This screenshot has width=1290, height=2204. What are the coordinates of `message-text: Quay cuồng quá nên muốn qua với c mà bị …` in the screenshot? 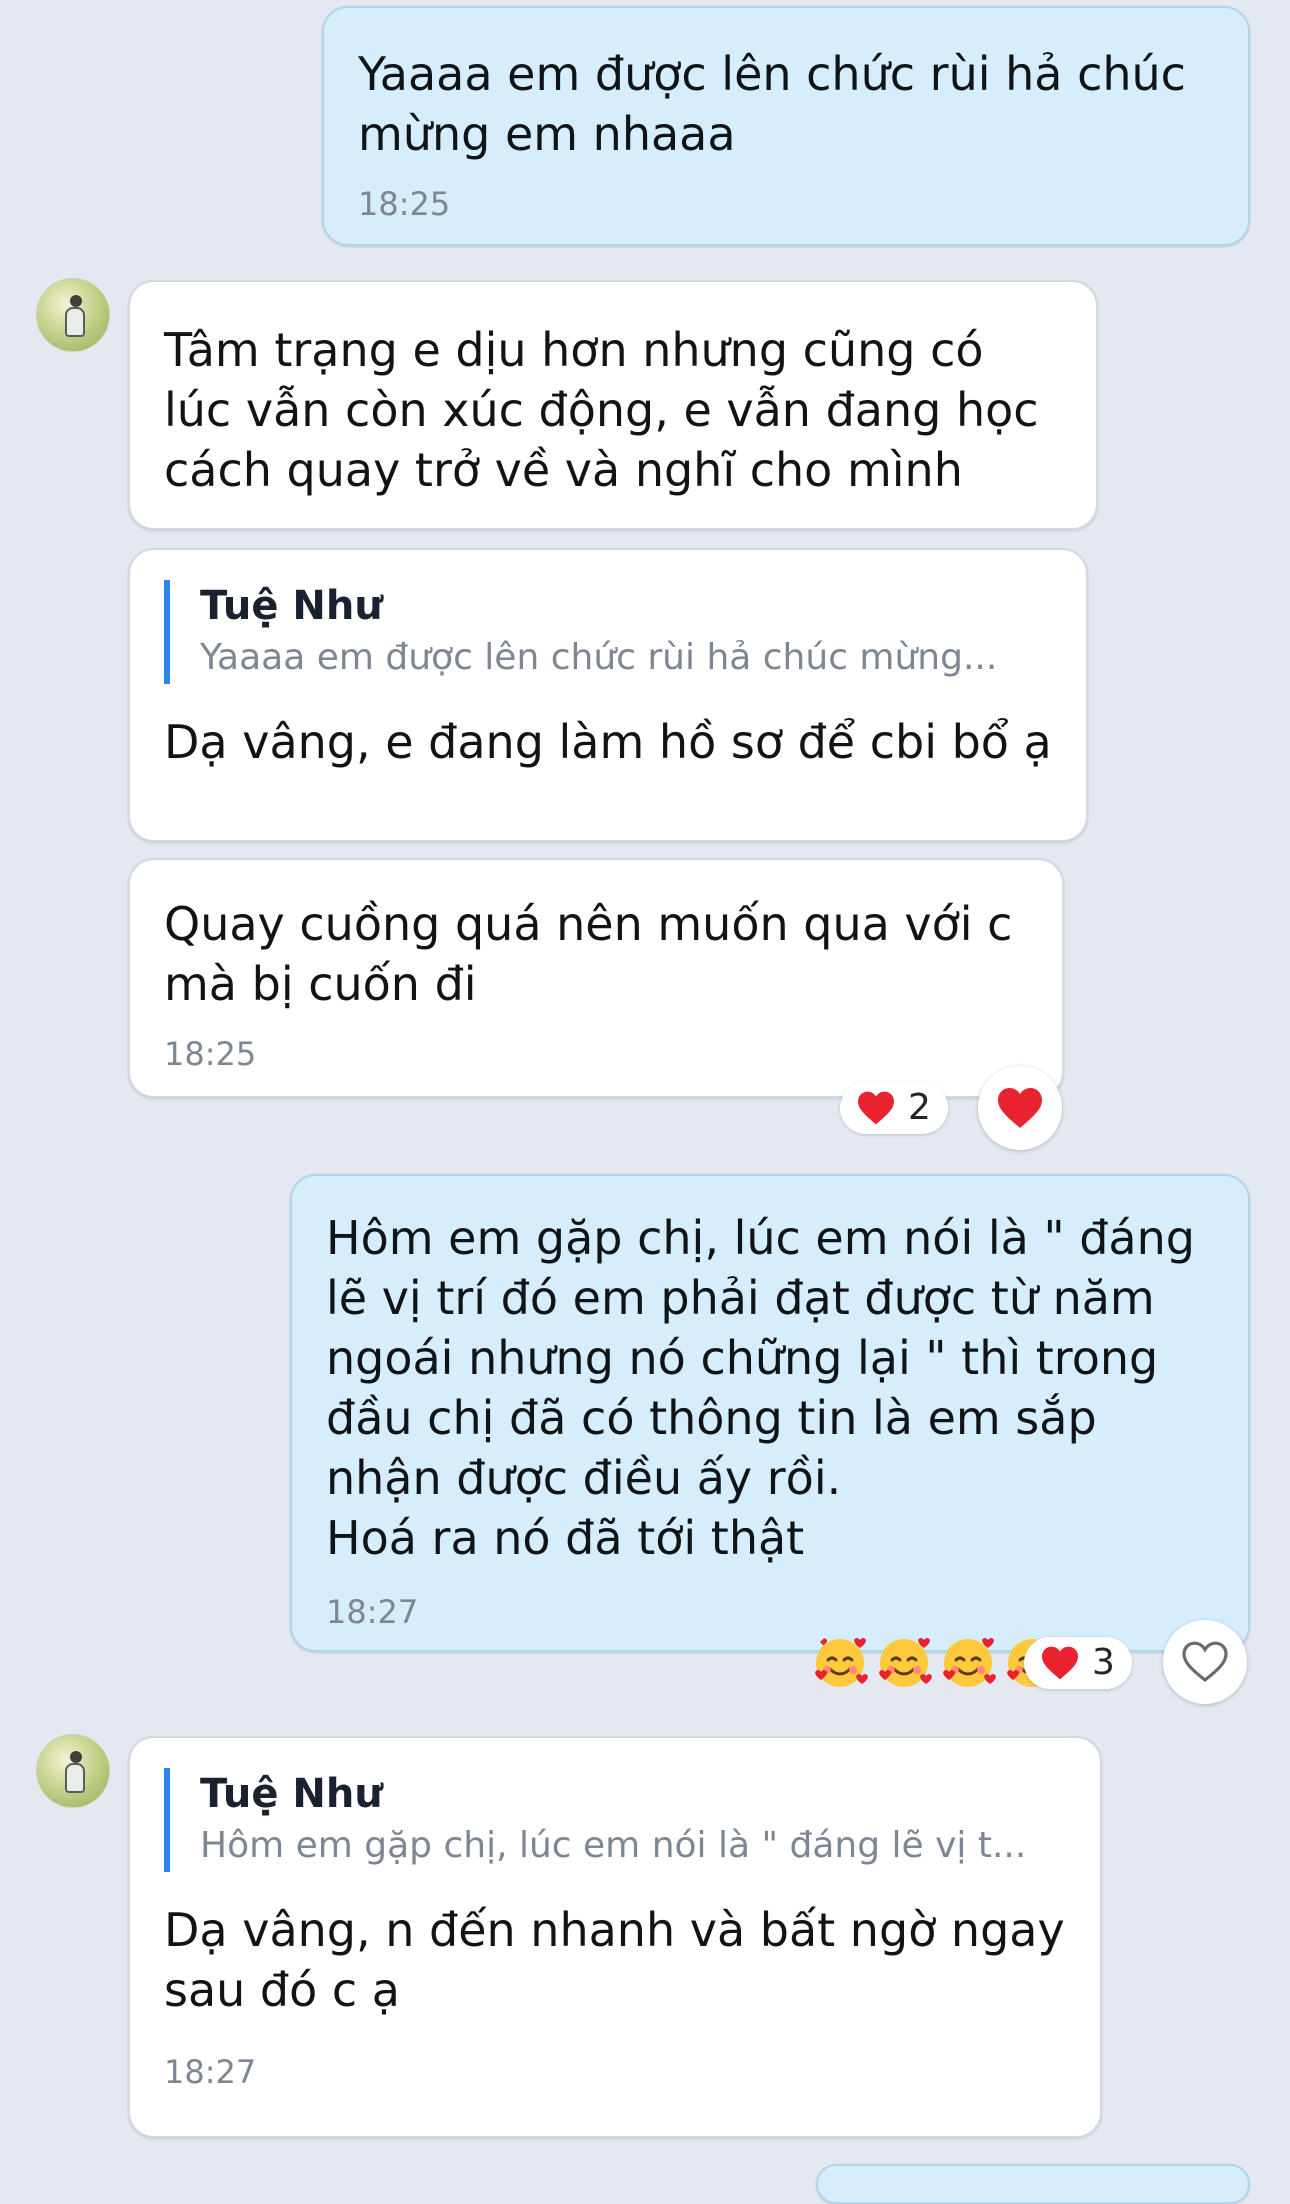 It's located at (588, 954).